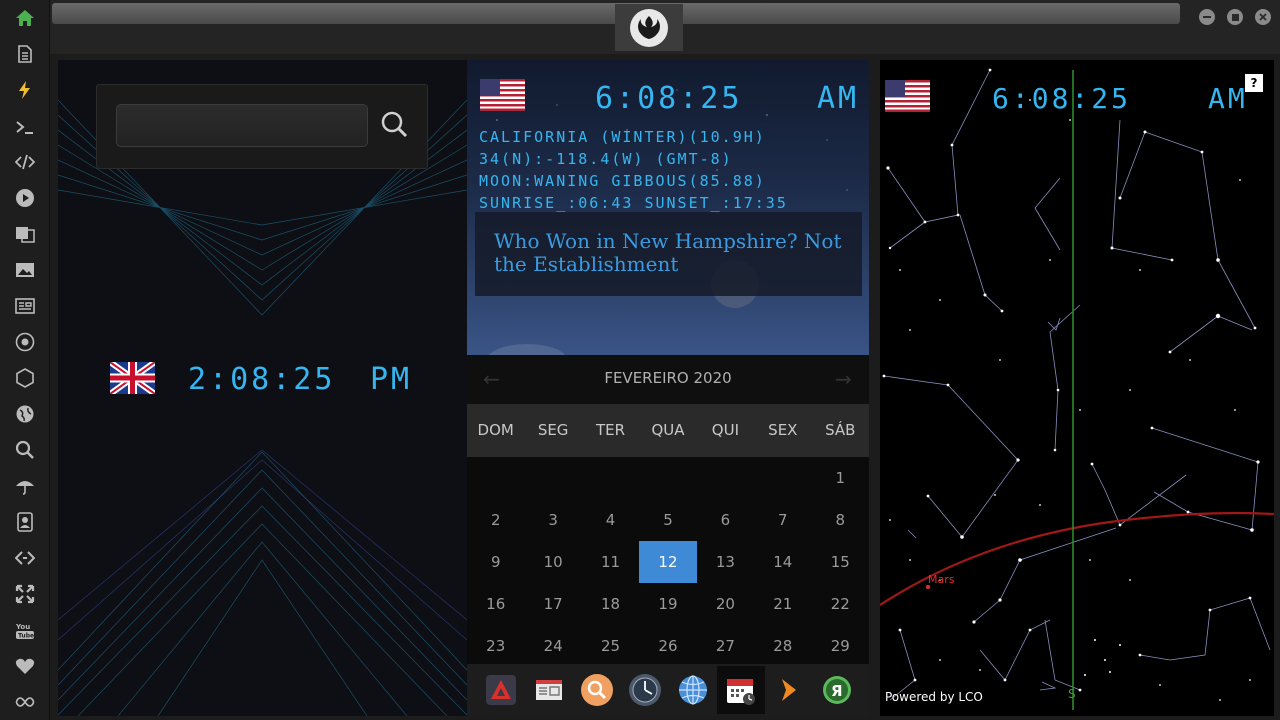 Image resolution: width=1280 pixels, height=720 pixels. I want to click on svg-text: Я, so click(837, 691).